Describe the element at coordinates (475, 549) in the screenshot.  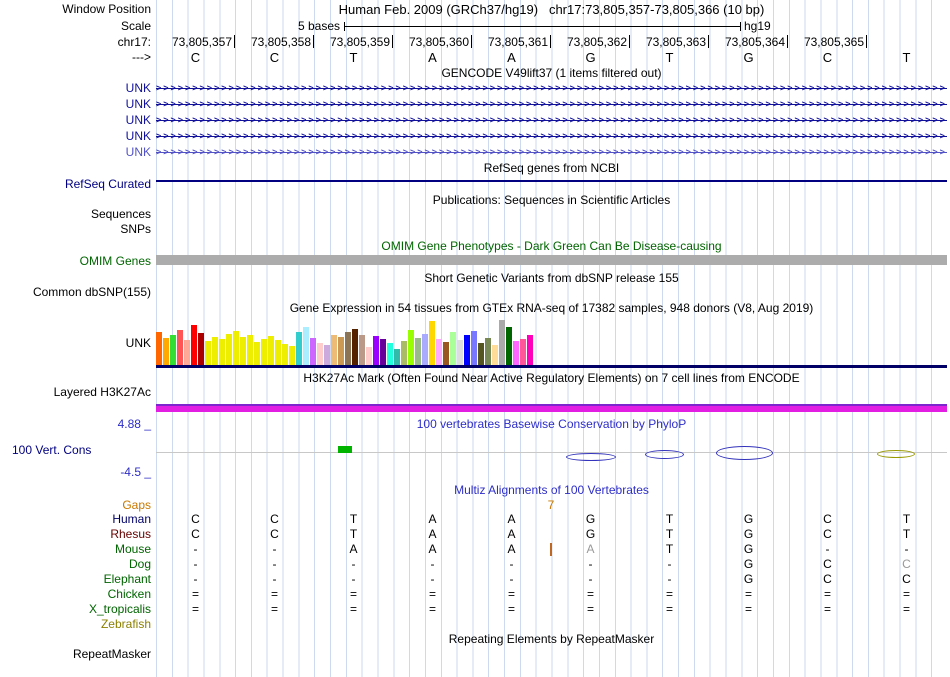
I see `multiz-species-row: Mouse - - A A A A T G - -` at that location.